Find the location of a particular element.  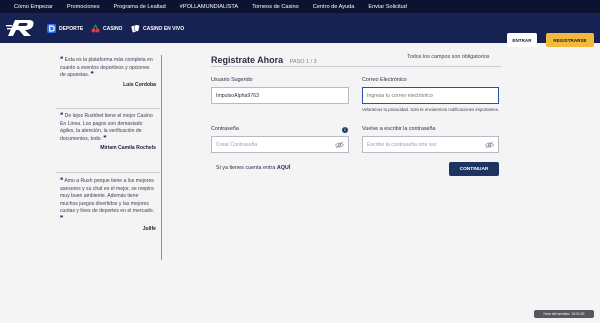

password-confirm-placeholder: Escribe la contraseña otra vez is located at coordinates (402, 144).